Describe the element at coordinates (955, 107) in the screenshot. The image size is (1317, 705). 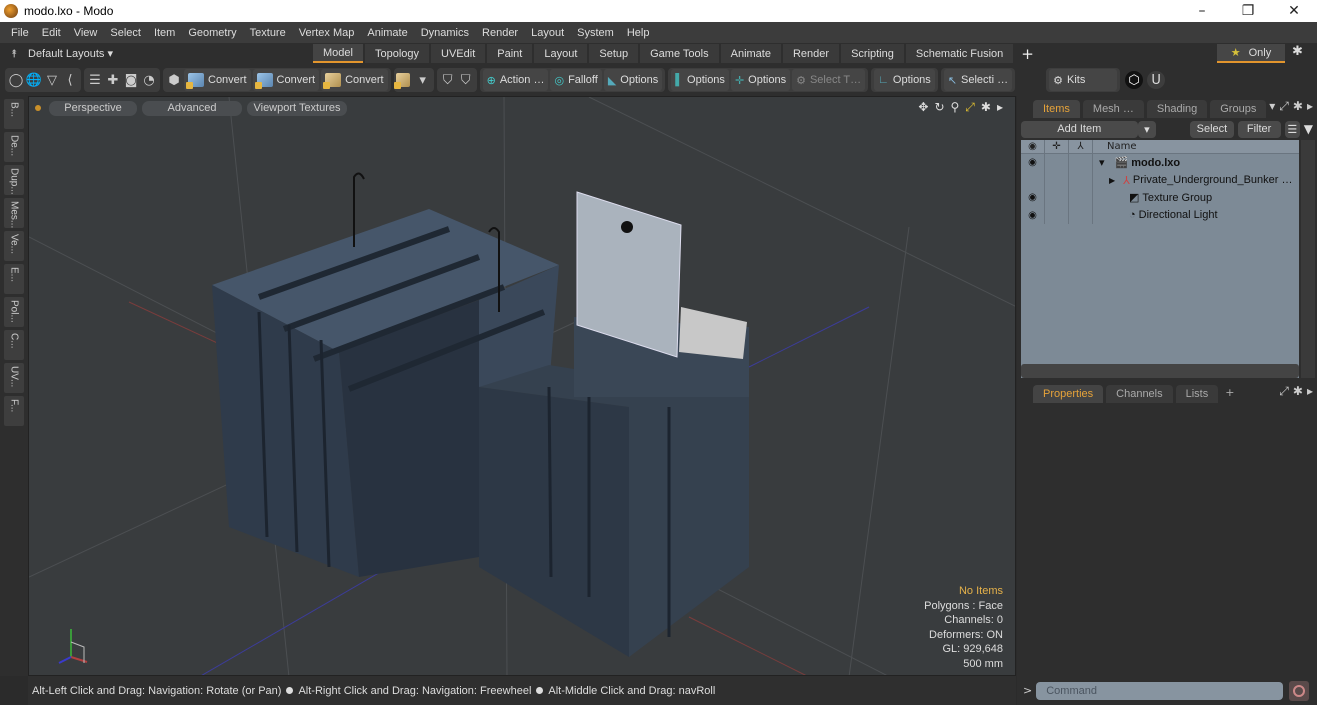
I see `zoom-icon: ⚲` at that location.